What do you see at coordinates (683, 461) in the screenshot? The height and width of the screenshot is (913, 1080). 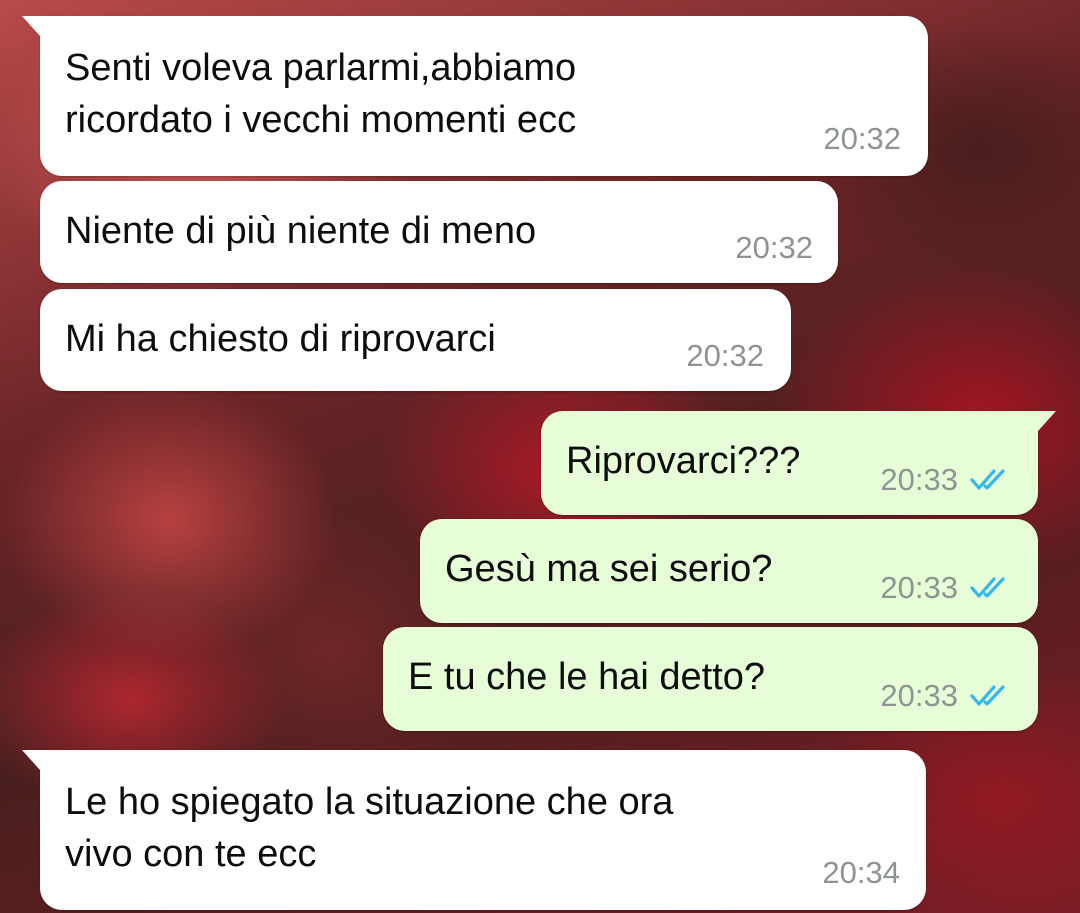 I see `message-text: Riprovarci???` at bounding box center [683, 461].